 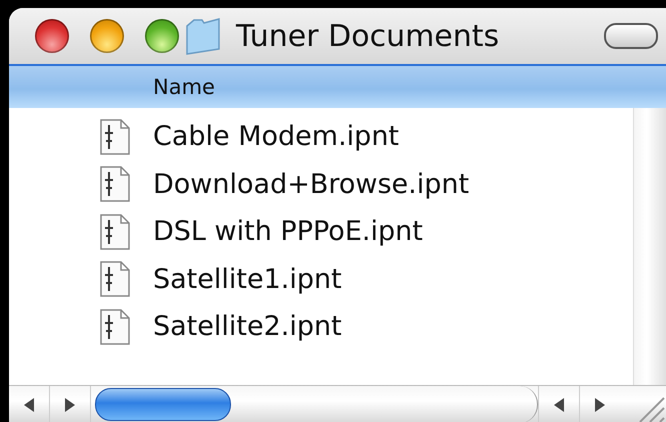 What do you see at coordinates (276, 136) in the screenshot?
I see `file-name: Cable Modem.ipnt` at bounding box center [276, 136].